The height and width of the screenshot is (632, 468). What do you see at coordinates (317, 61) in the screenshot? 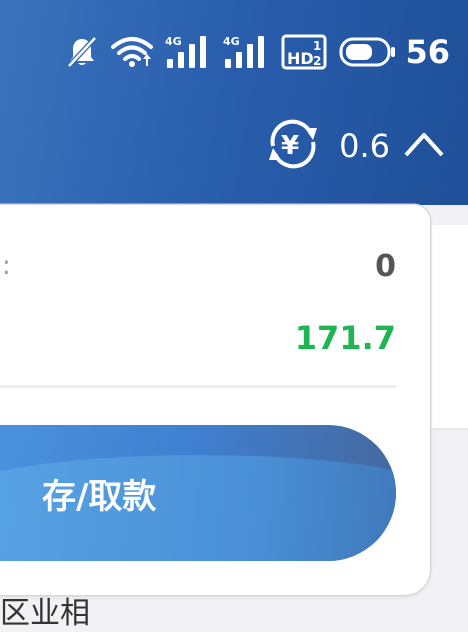
I see `svg-text: 2` at bounding box center [317, 61].